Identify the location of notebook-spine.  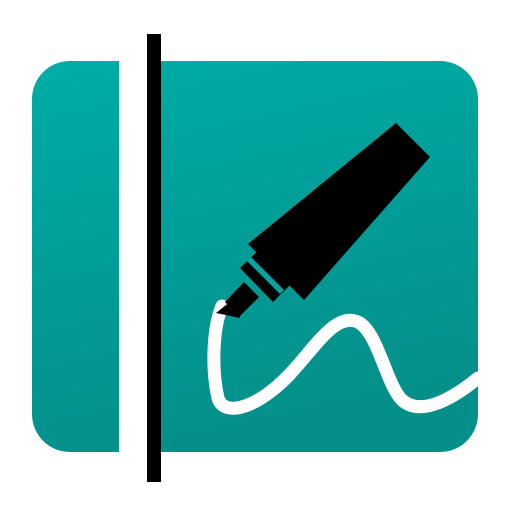
(154, 258).